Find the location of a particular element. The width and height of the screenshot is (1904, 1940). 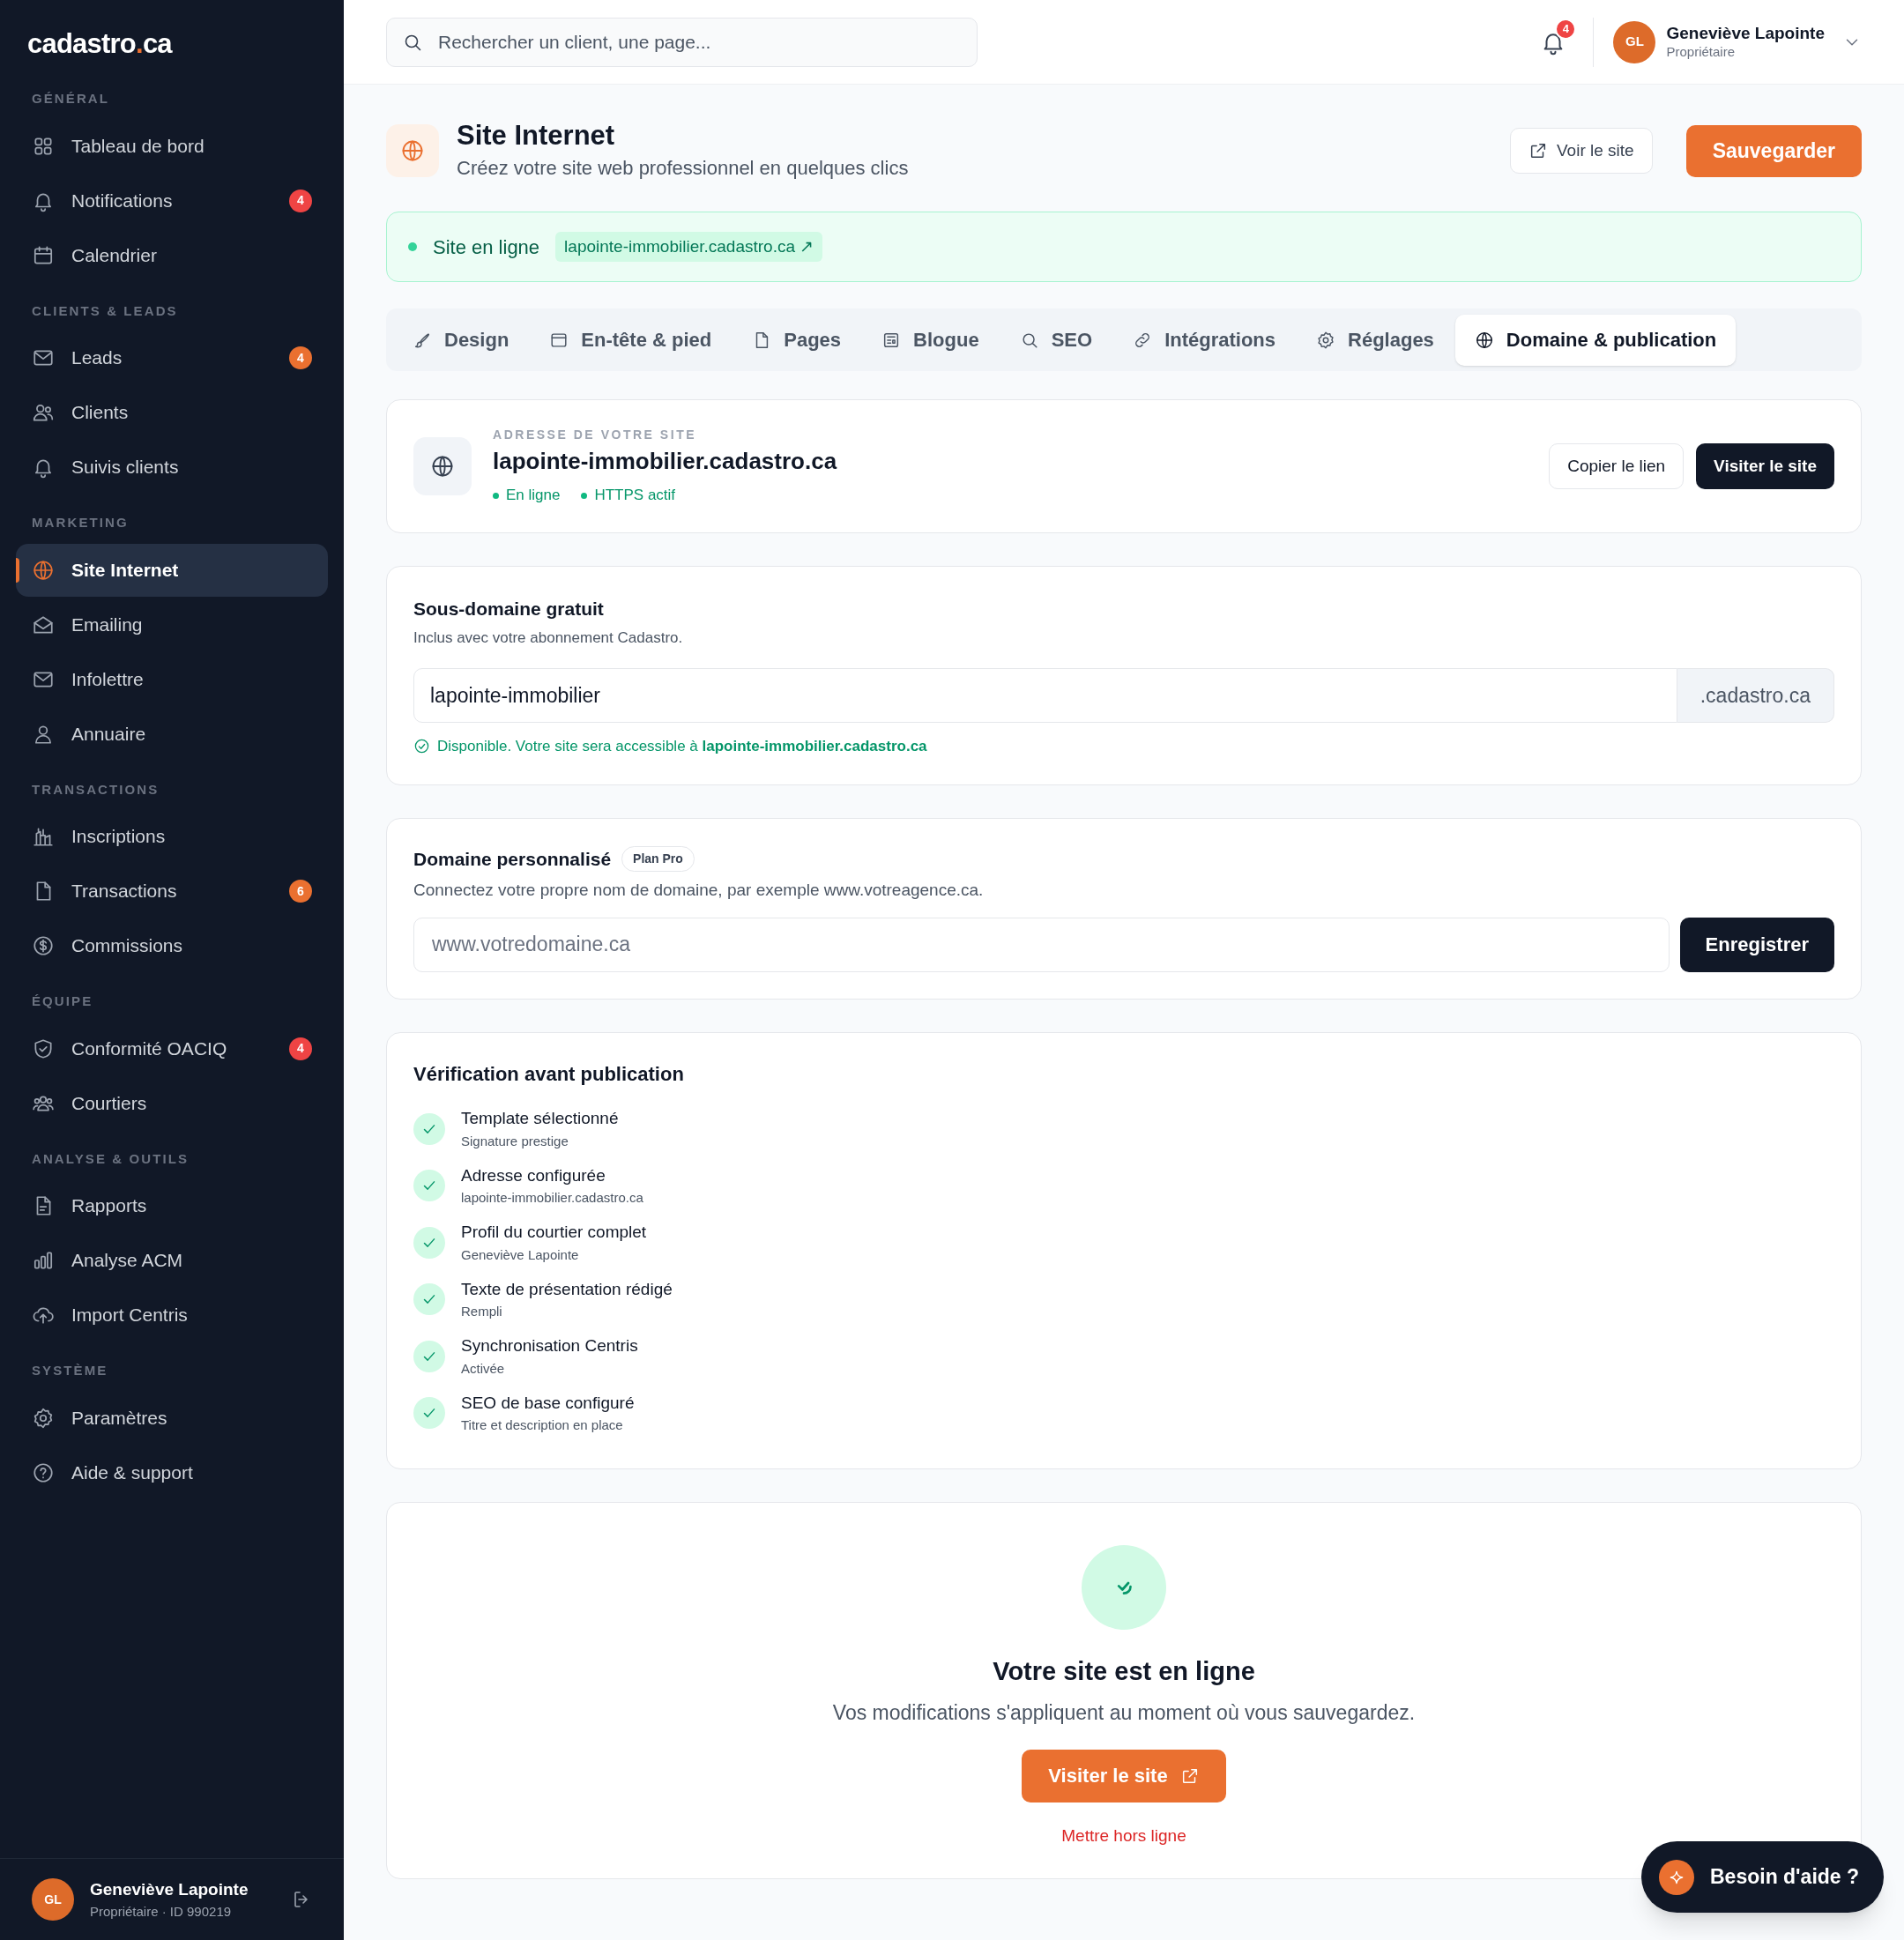

count-badge: 6 is located at coordinates (300, 891).